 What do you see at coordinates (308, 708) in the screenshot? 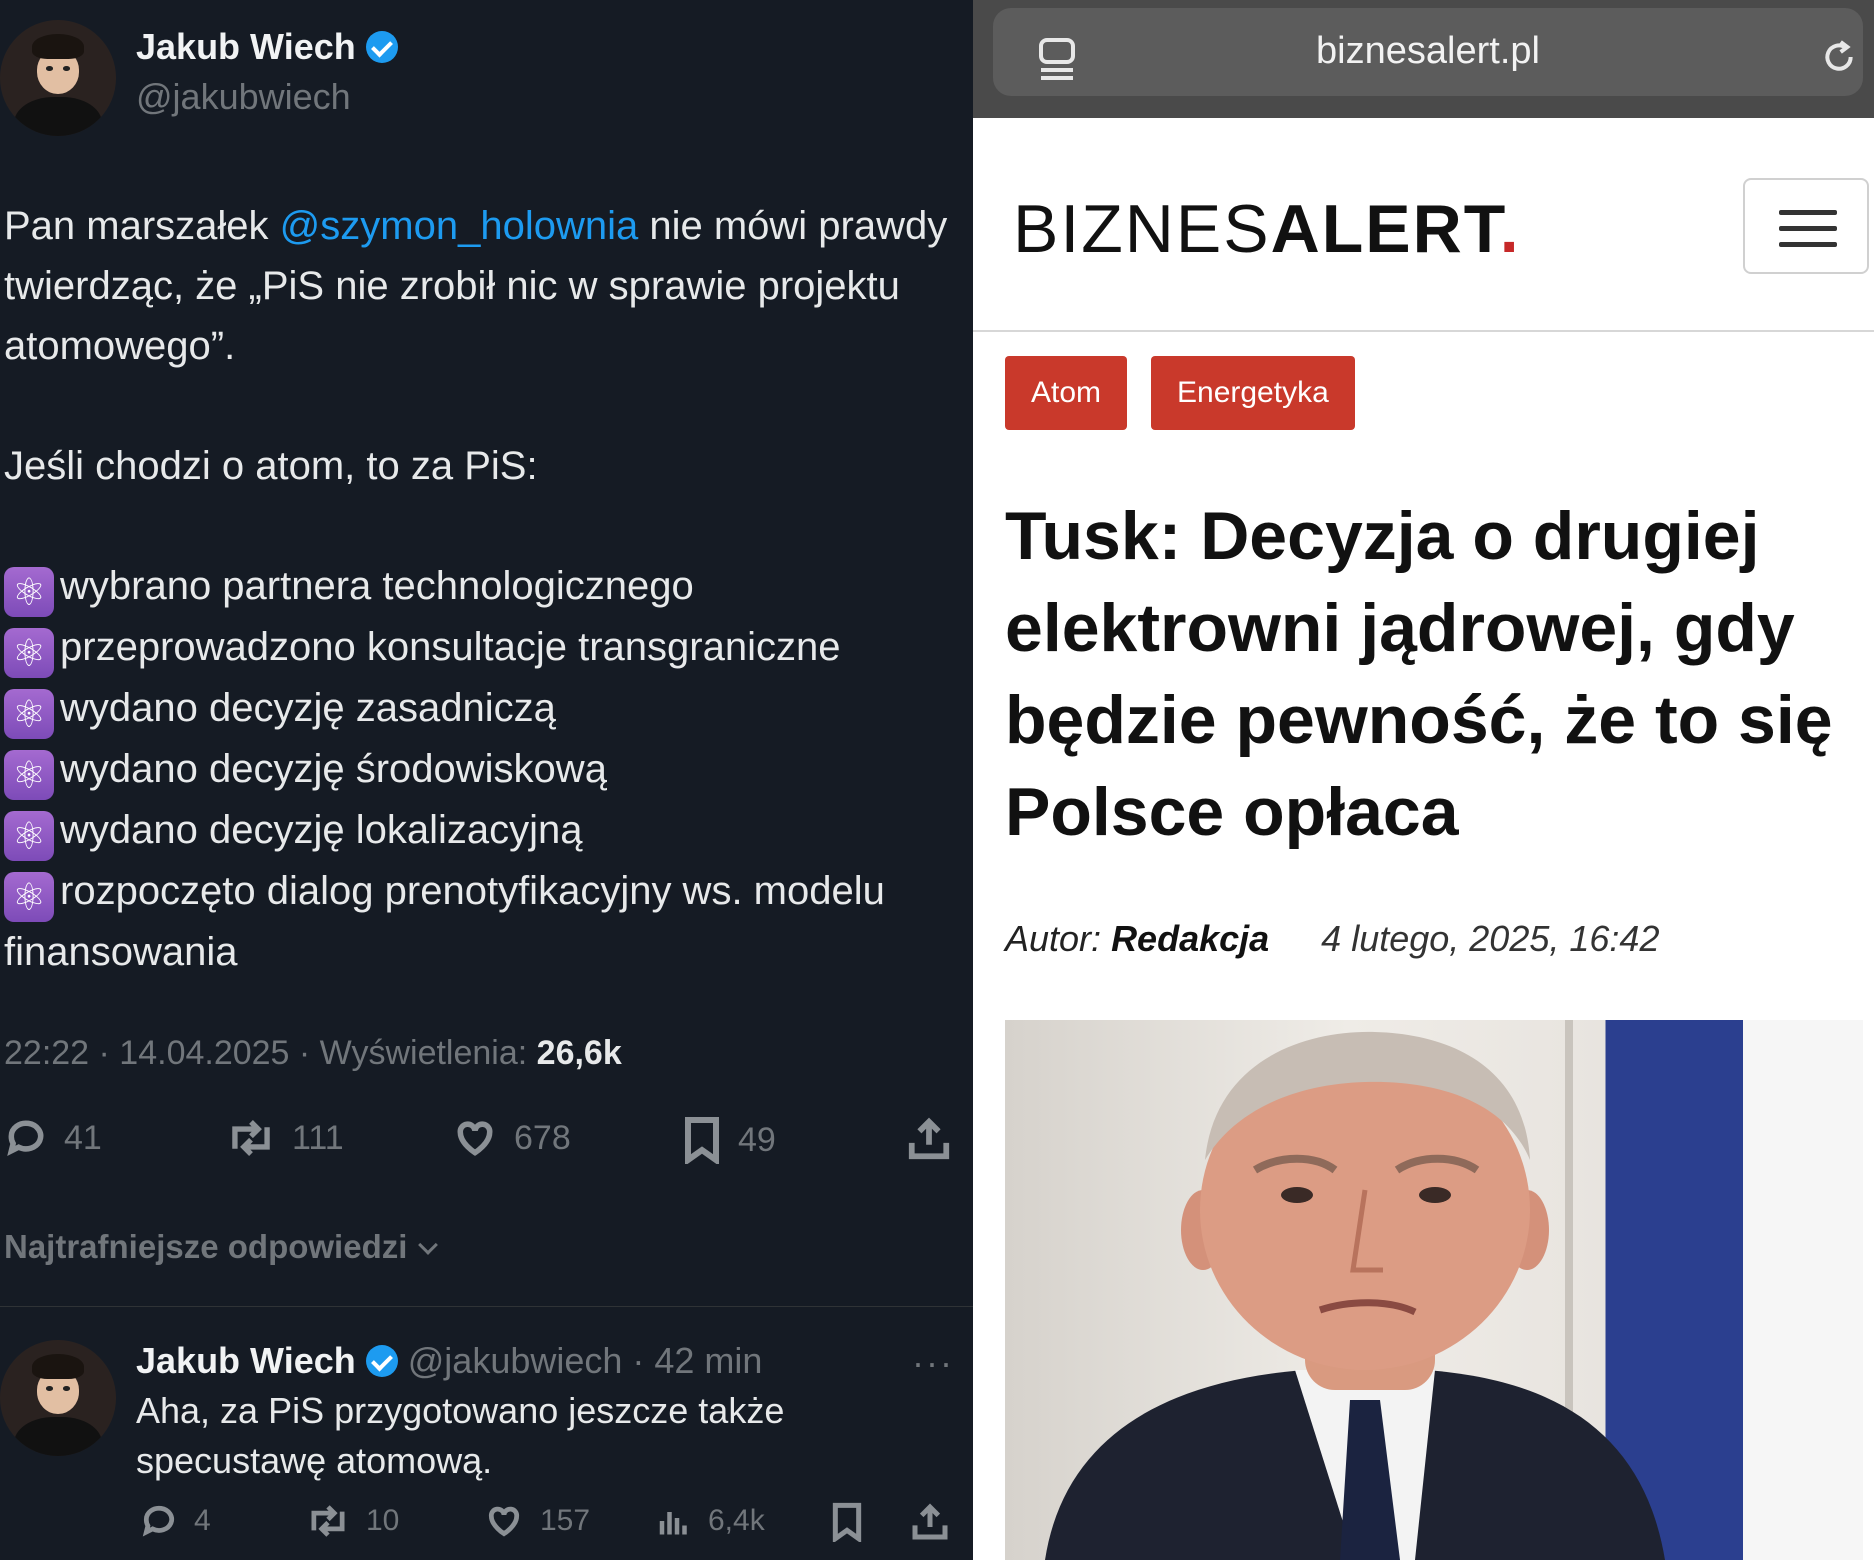
I see `bullet-text: wydano decyzję zasadniczą` at bounding box center [308, 708].